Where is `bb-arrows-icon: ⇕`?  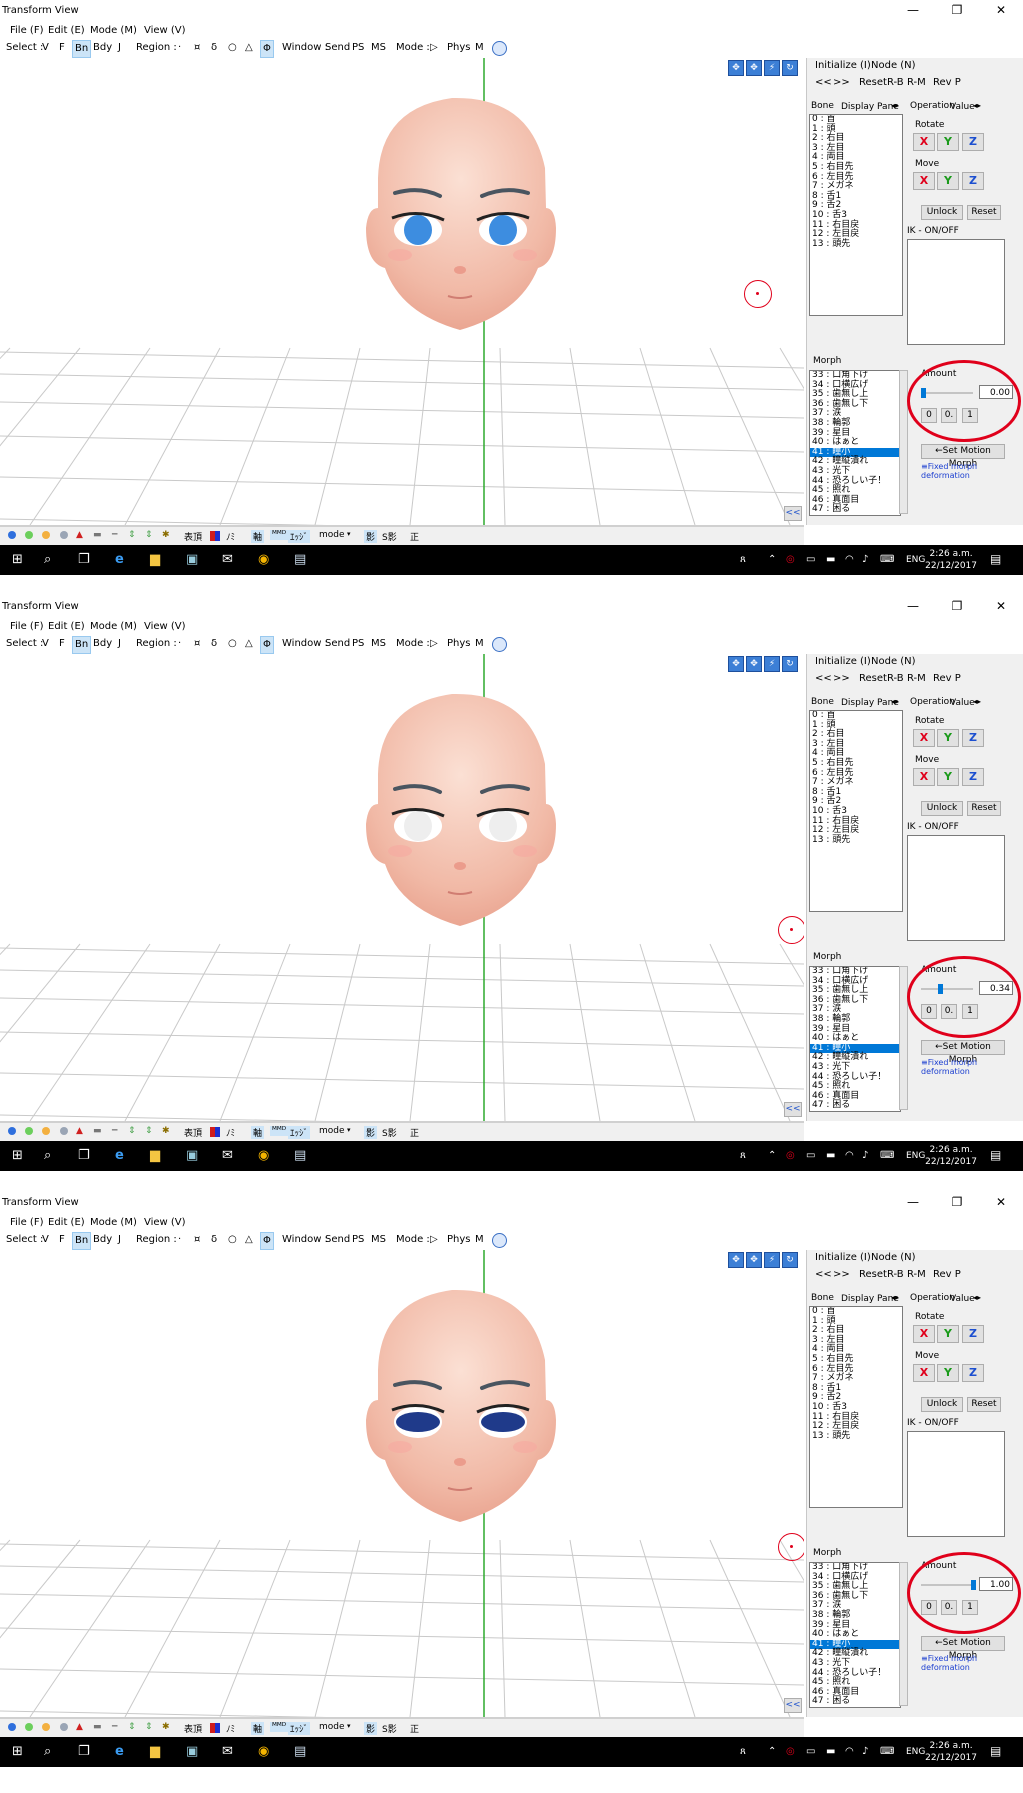
bb-arrows-icon: ⇕ is located at coordinates (149, 1727).